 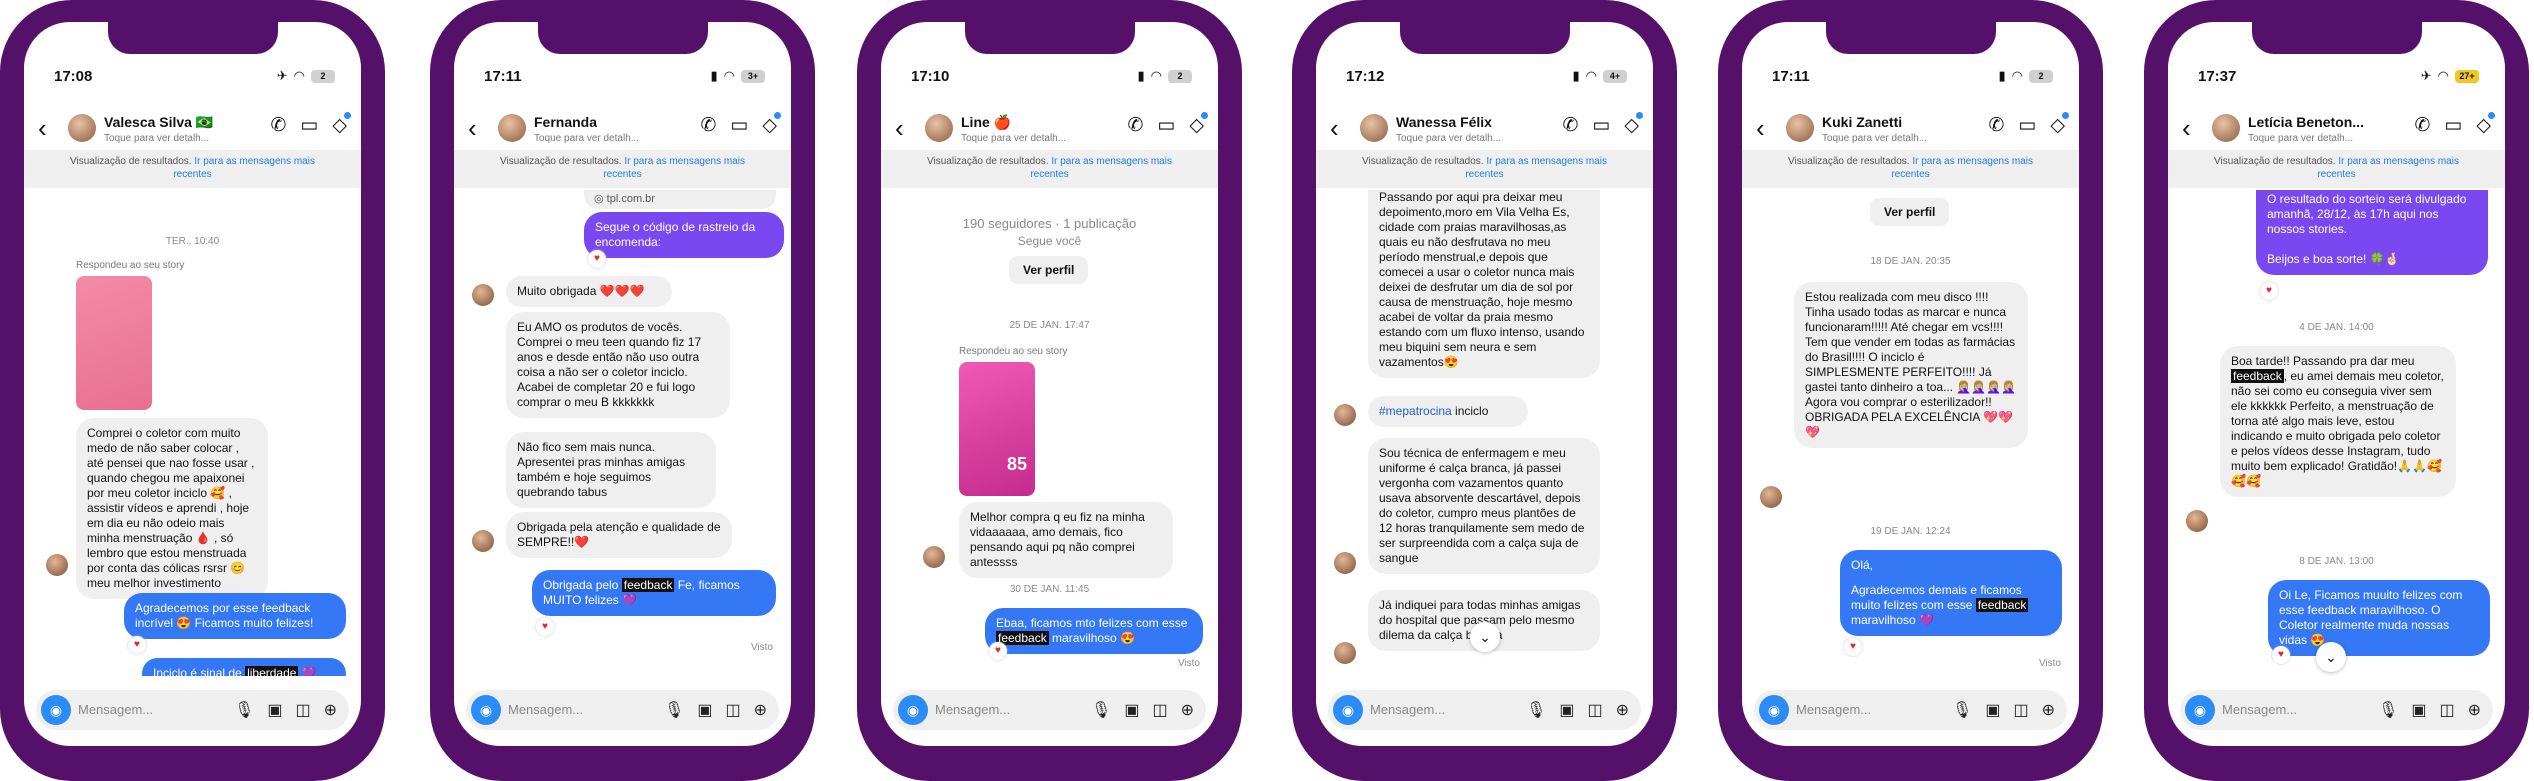 What do you see at coordinates (986, 122) in the screenshot?
I see `contact-name: Line 🍎` at bounding box center [986, 122].